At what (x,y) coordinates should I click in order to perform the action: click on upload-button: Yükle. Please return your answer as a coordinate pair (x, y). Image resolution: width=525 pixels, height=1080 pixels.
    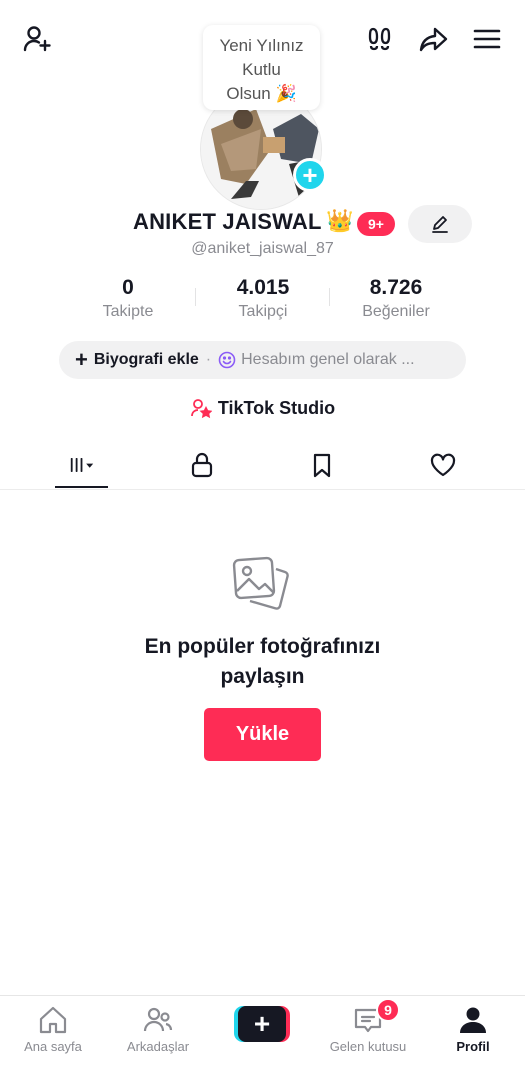
    Looking at the image, I should click on (262, 734).